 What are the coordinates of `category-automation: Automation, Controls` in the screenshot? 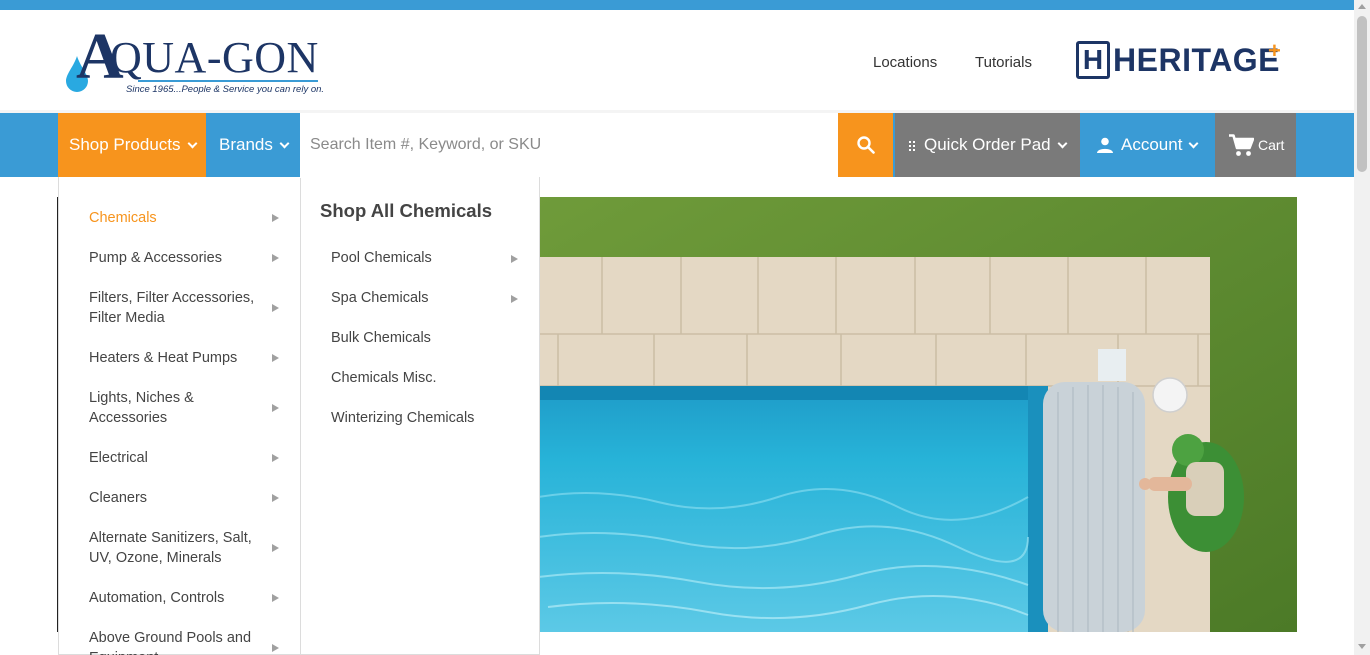 It's located at (174, 598).